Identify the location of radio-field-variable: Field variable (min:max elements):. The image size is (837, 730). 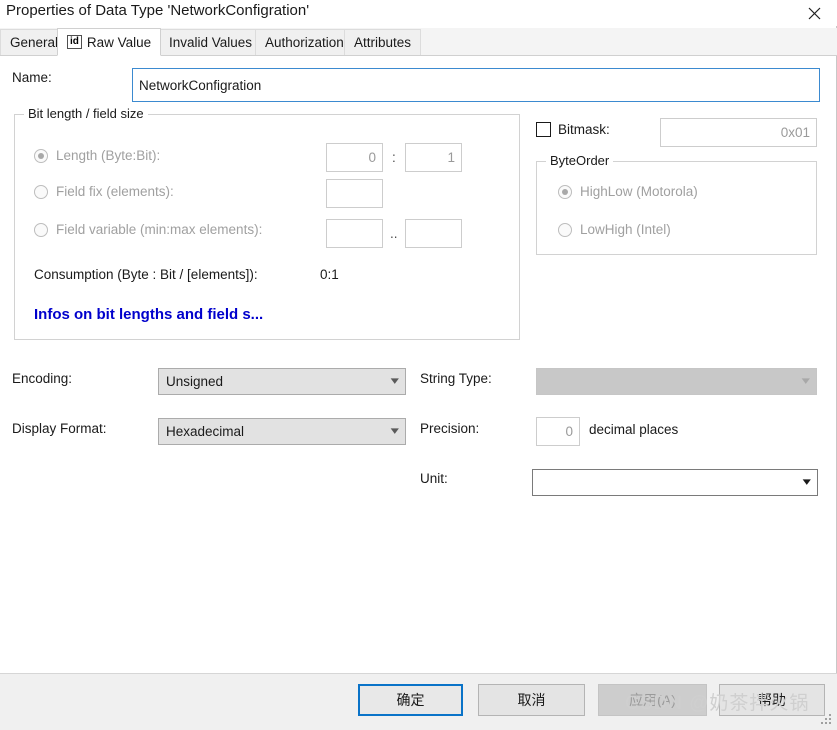
(148, 229).